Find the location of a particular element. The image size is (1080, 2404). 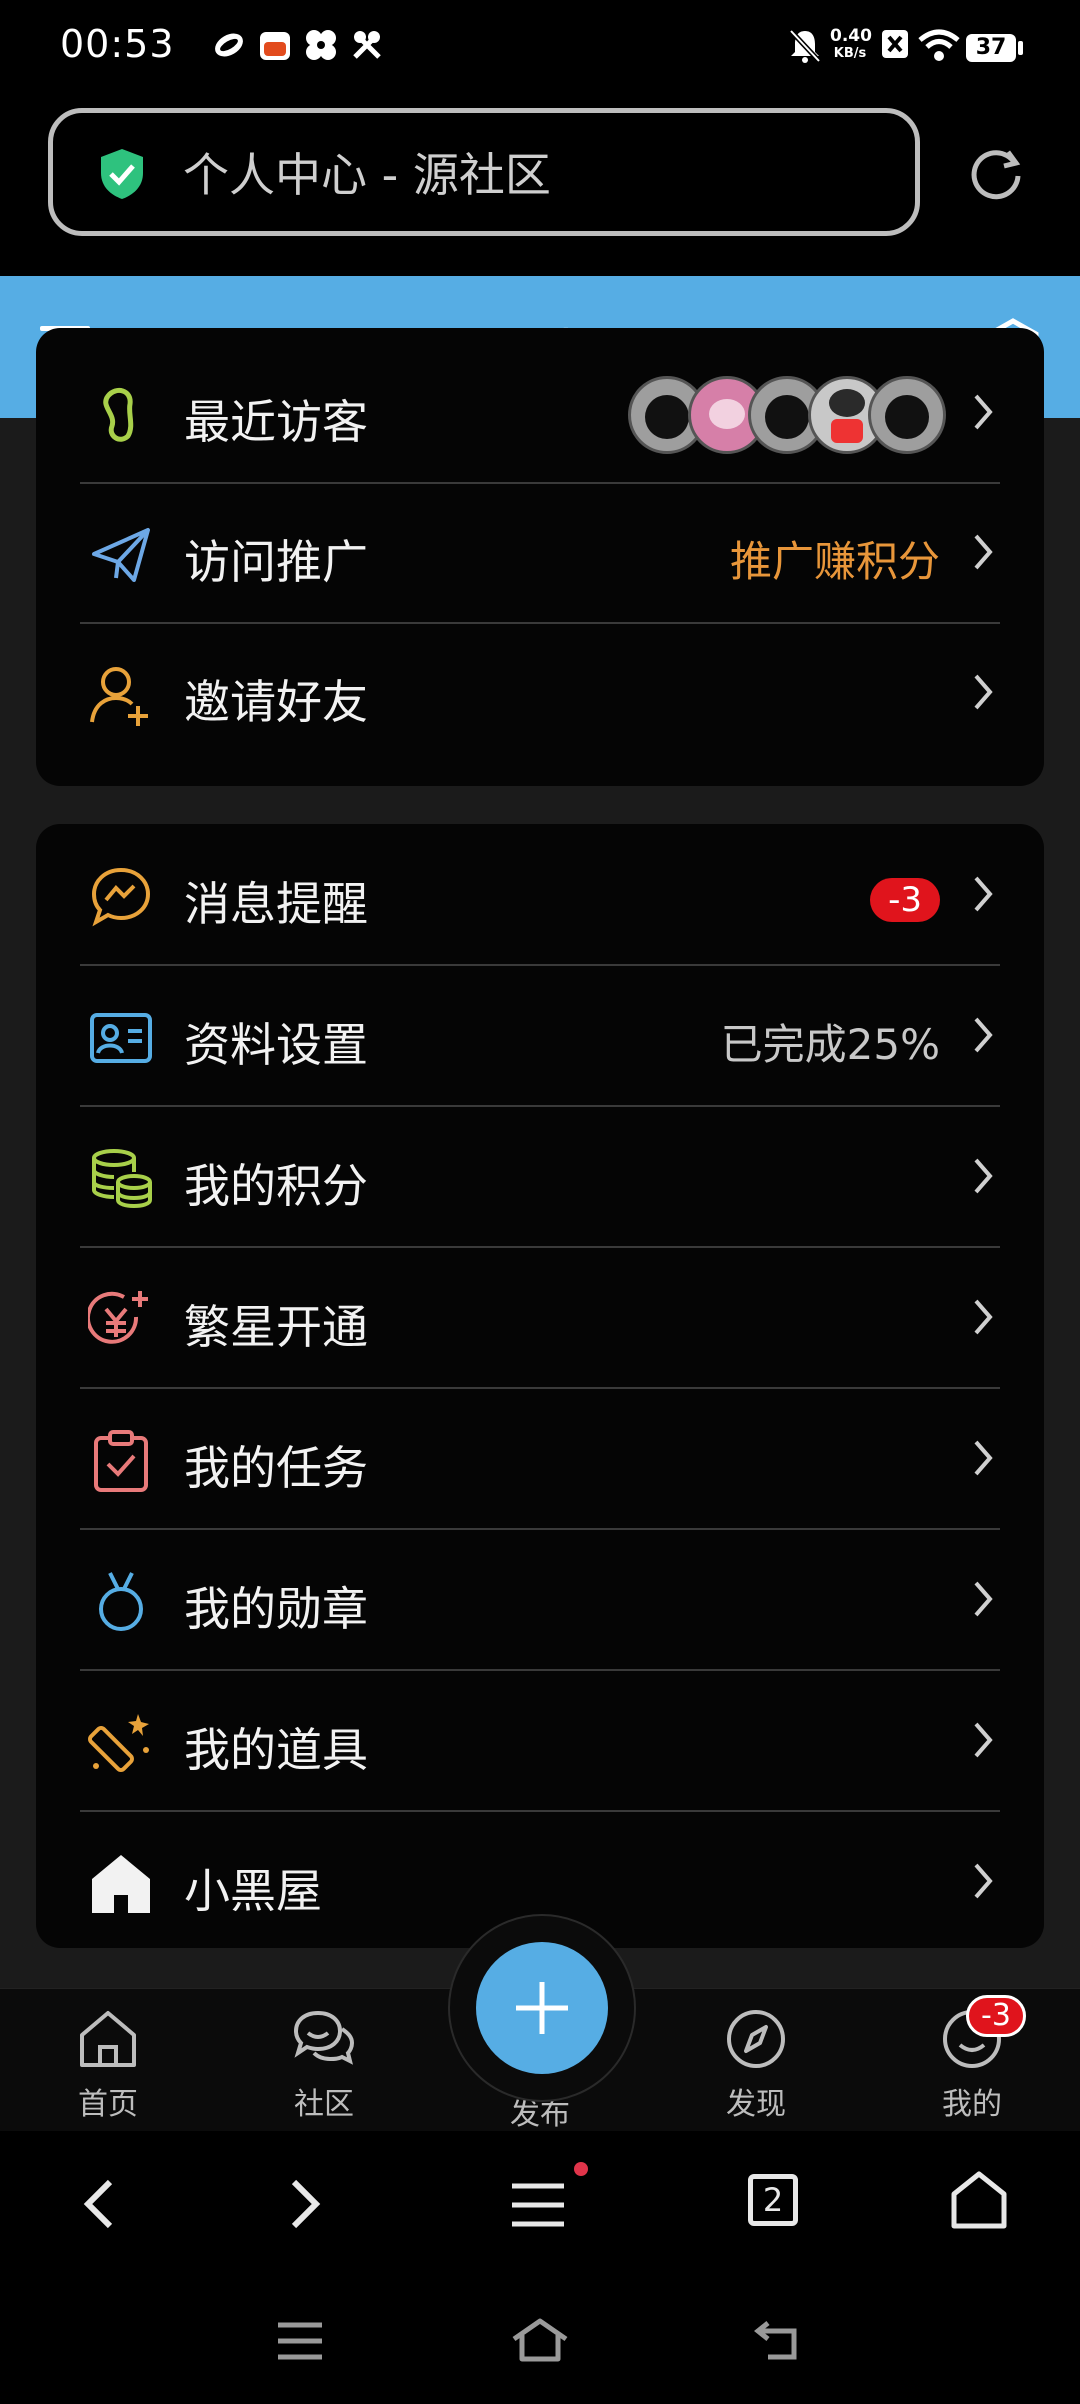

network-speed-value: 0.40 is located at coordinates (851, 36).